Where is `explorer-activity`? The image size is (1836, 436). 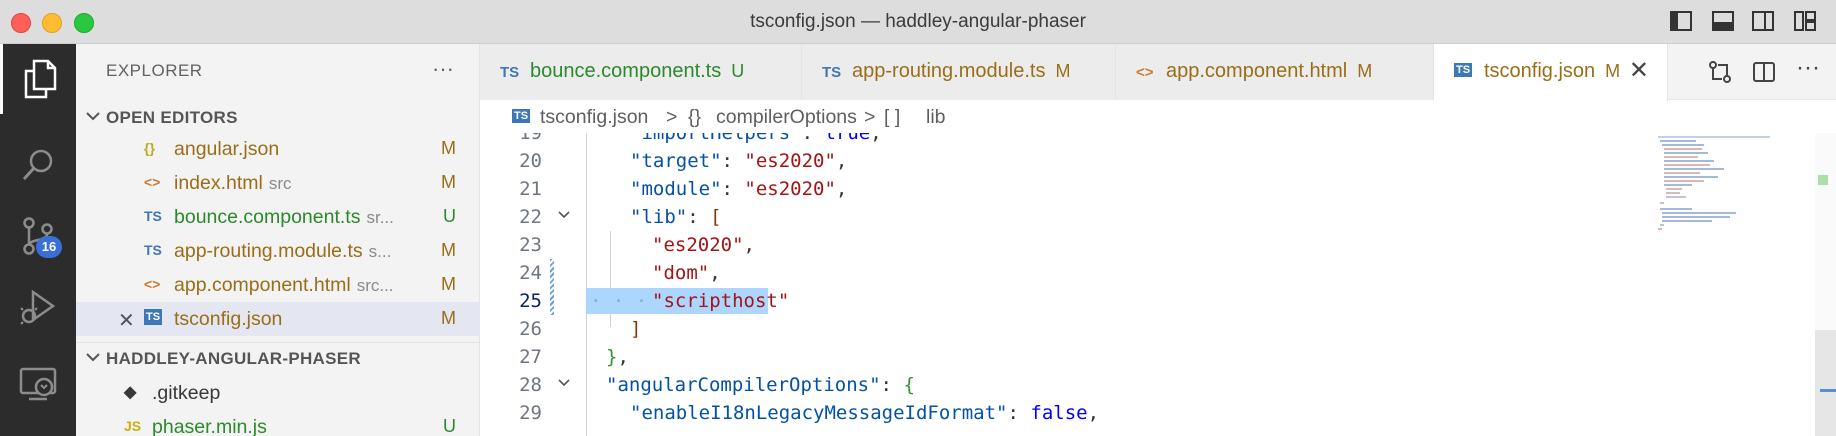 explorer-activity is located at coordinates (38, 79).